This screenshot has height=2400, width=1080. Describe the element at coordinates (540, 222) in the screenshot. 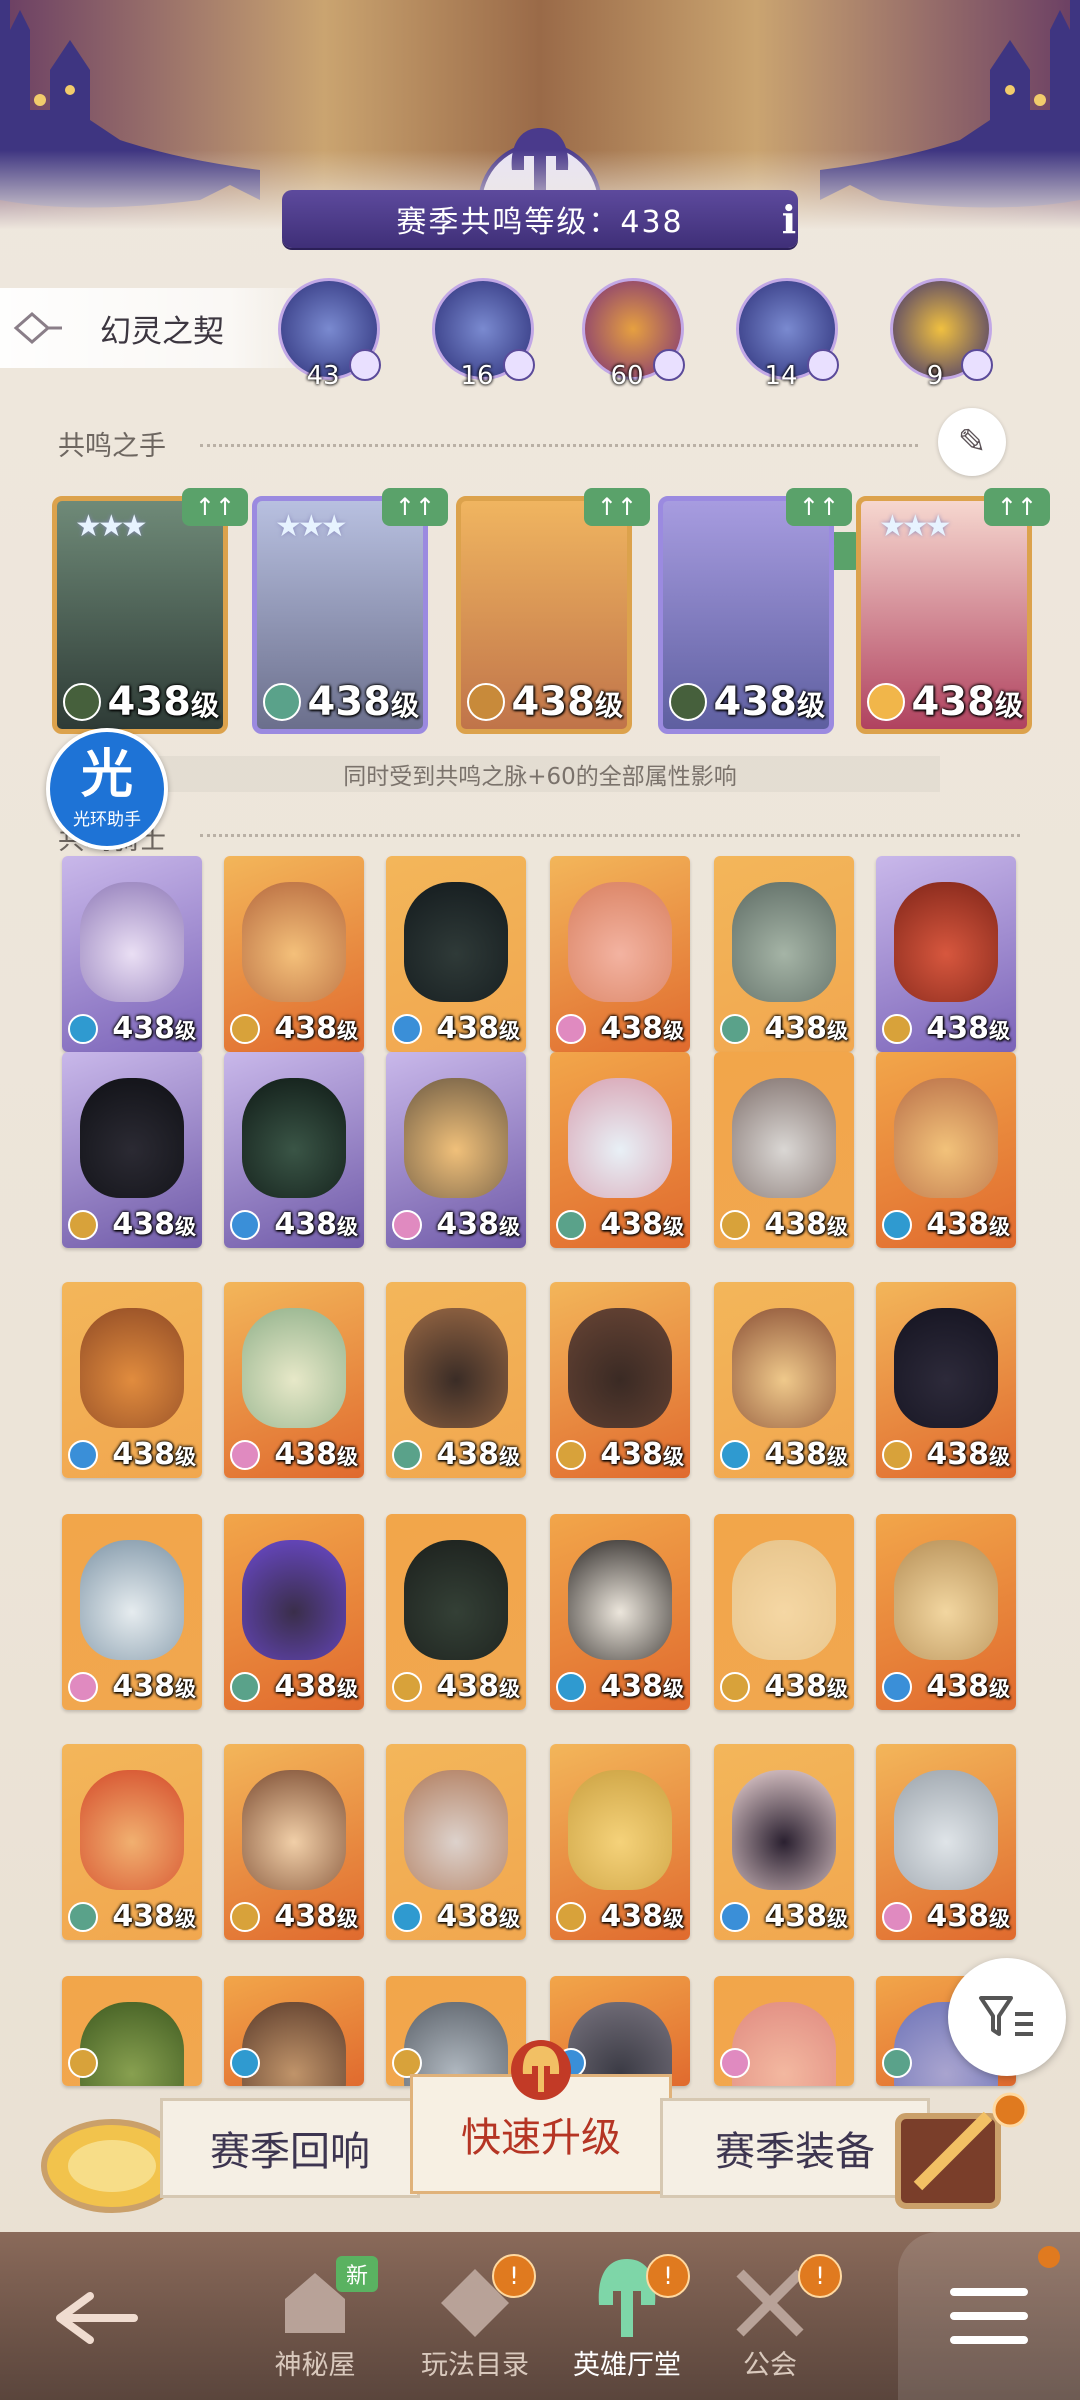

I see `season-level-text: 赛季共鸣等级：438` at that location.